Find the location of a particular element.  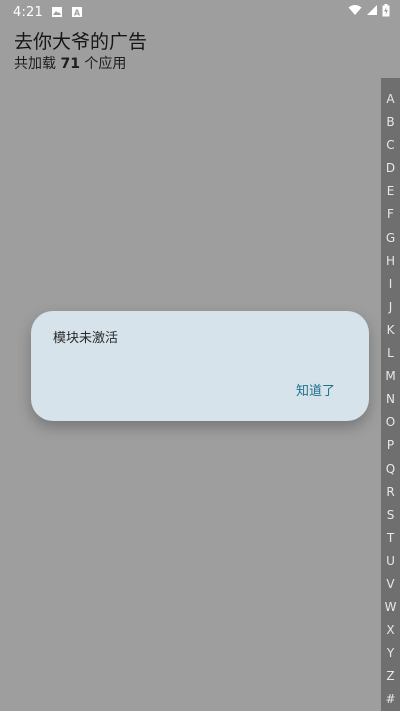

alphabet-index-bar: A B C D E F G H I J K L M N O P Q R S T U V W X Y Z # is located at coordinates (390, 394).